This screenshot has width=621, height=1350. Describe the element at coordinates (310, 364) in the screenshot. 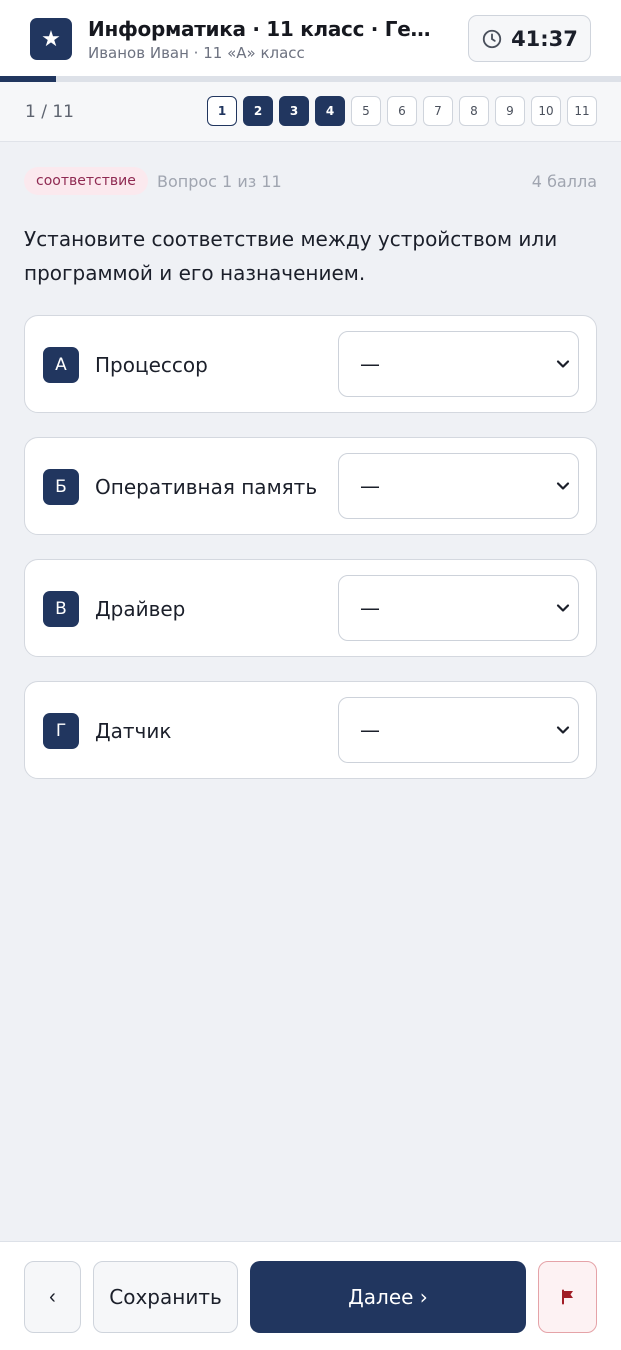

I see `match-row: А Процессор —` at that location.